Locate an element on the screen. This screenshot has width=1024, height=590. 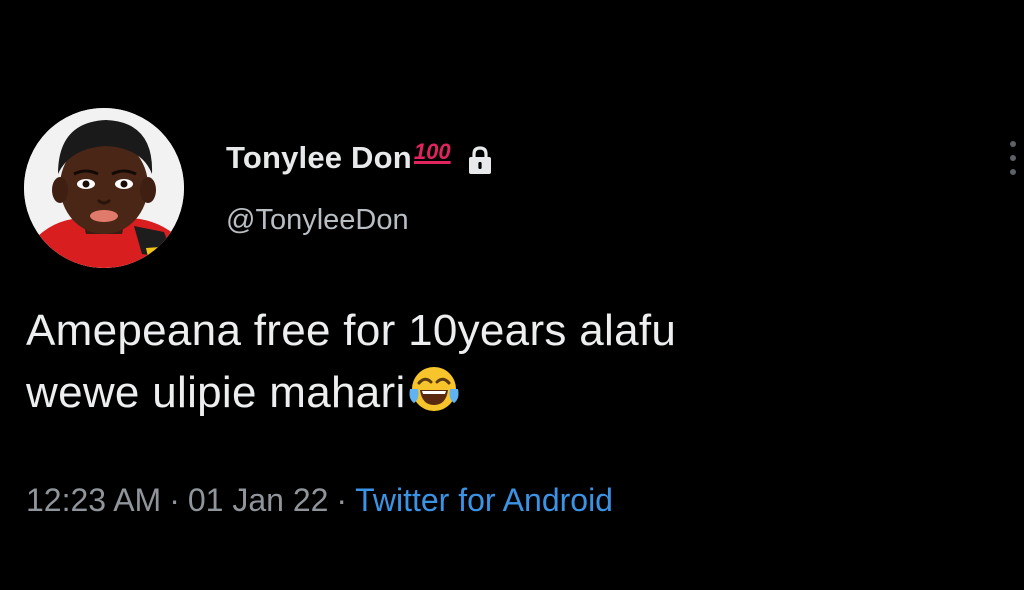
tweet-date: 01 Jan 22 is located at coordinates (258, 500).